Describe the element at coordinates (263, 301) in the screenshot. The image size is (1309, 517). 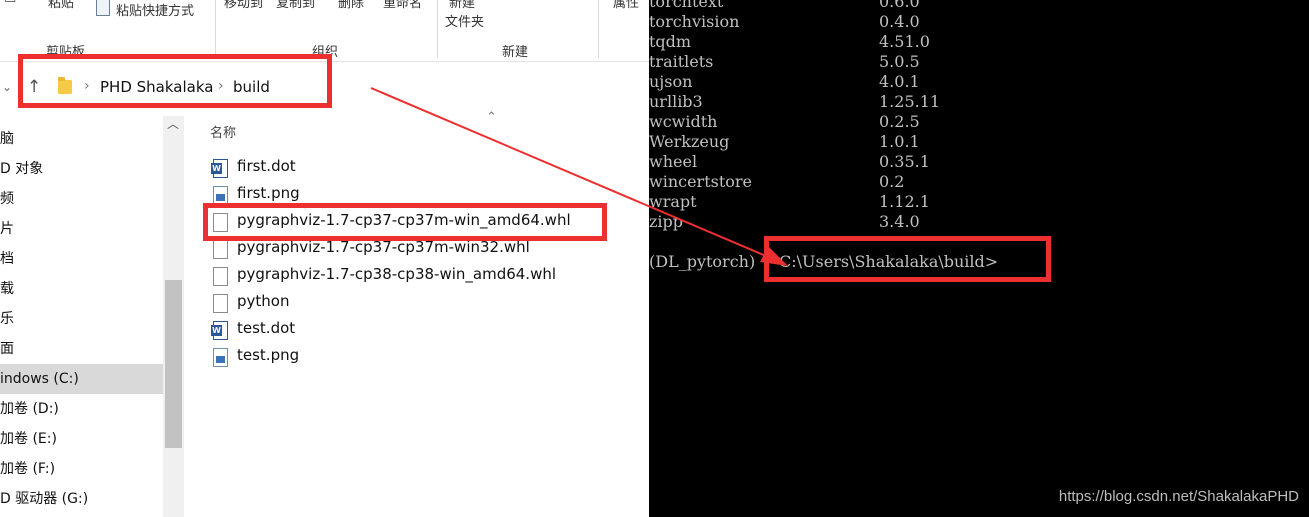
I see `file-name: python` at that location.